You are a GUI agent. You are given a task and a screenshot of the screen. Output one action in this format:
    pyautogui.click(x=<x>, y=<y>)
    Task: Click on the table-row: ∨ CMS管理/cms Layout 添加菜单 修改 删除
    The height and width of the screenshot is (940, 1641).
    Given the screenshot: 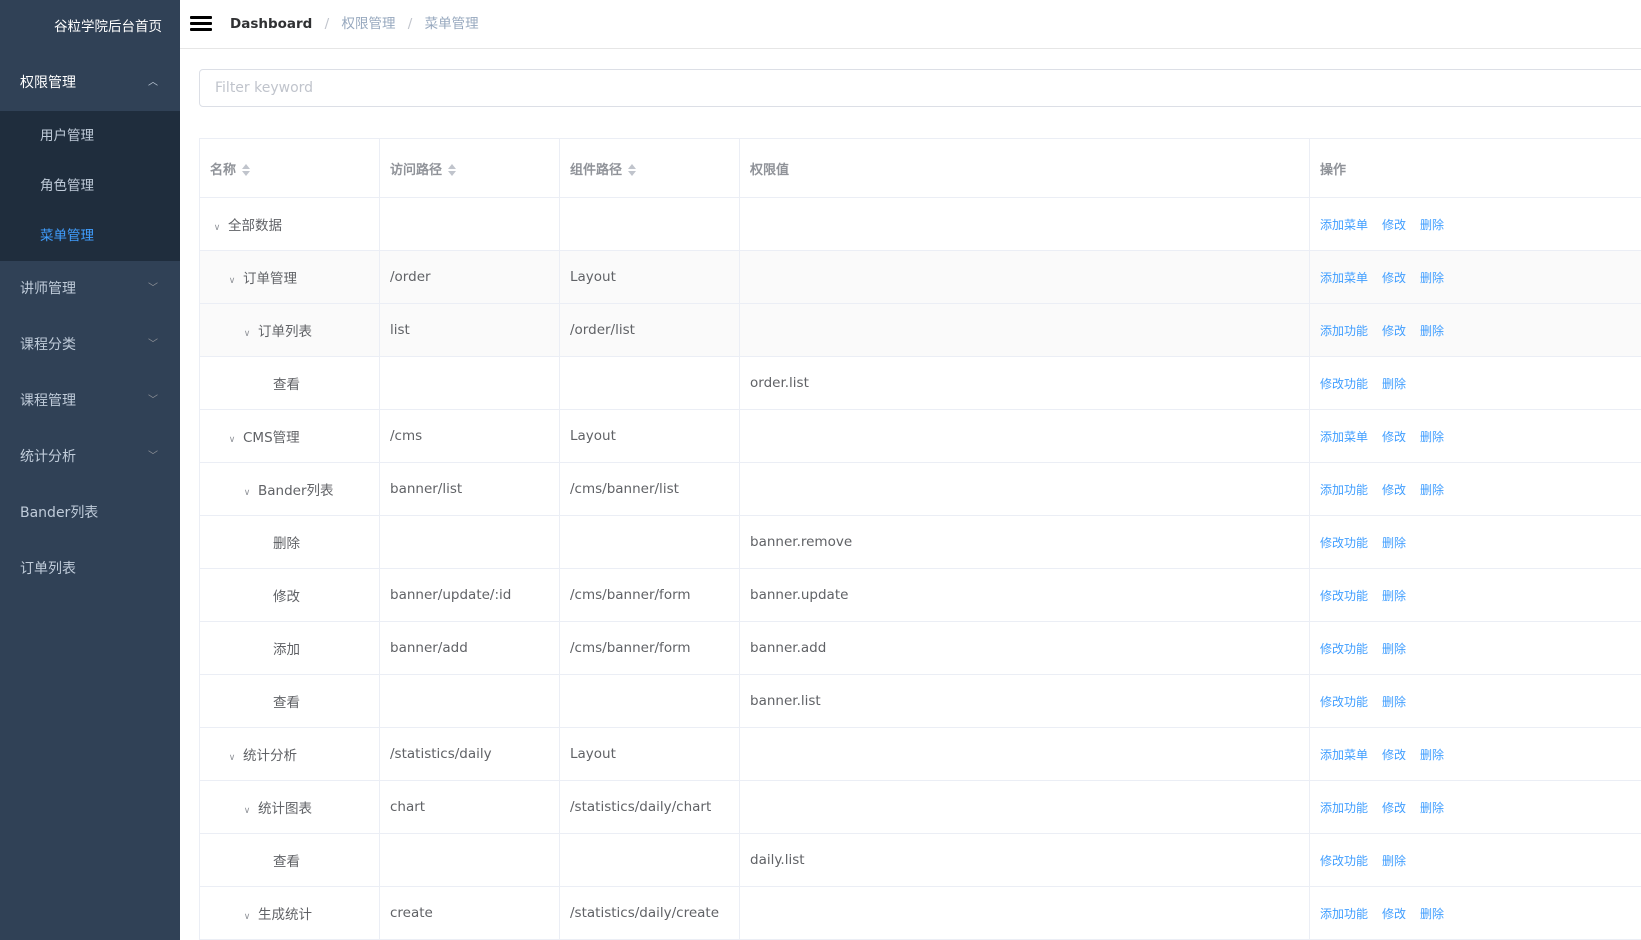 What is the action you would take?
    pyautogui.click(x=920, y=436)
    